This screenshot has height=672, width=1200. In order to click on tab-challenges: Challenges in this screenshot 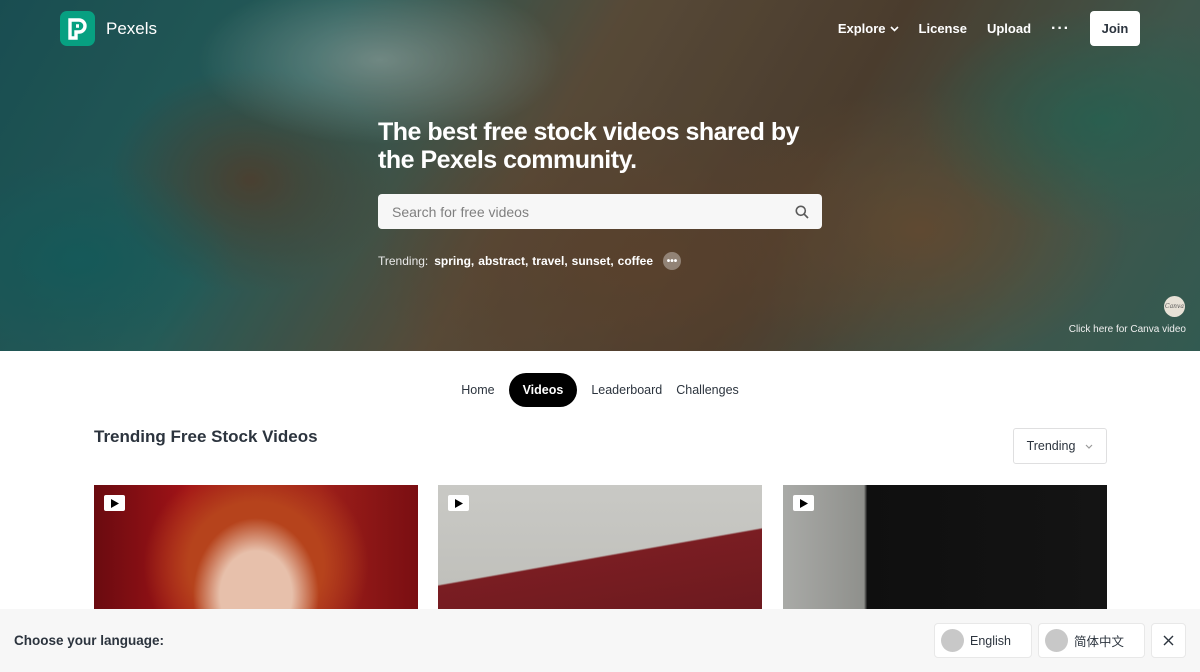, I will do `click(707, 390)`.